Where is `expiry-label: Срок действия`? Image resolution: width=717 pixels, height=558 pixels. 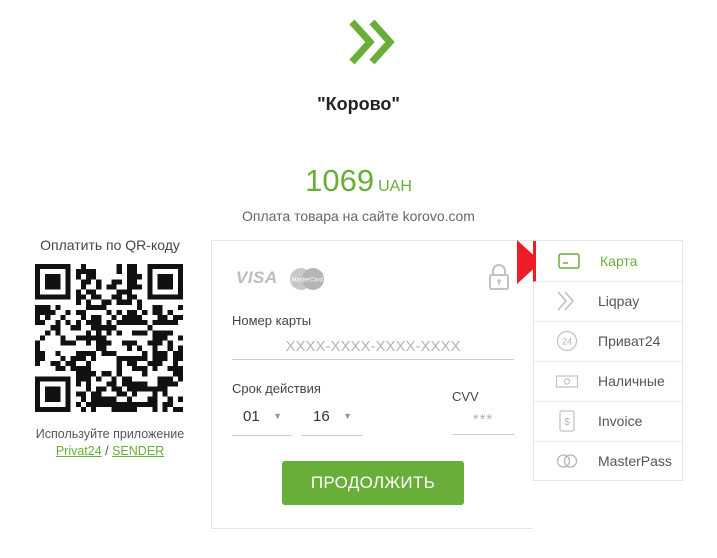
expiry-label: Срок действия is located at coordinates (276, 388).